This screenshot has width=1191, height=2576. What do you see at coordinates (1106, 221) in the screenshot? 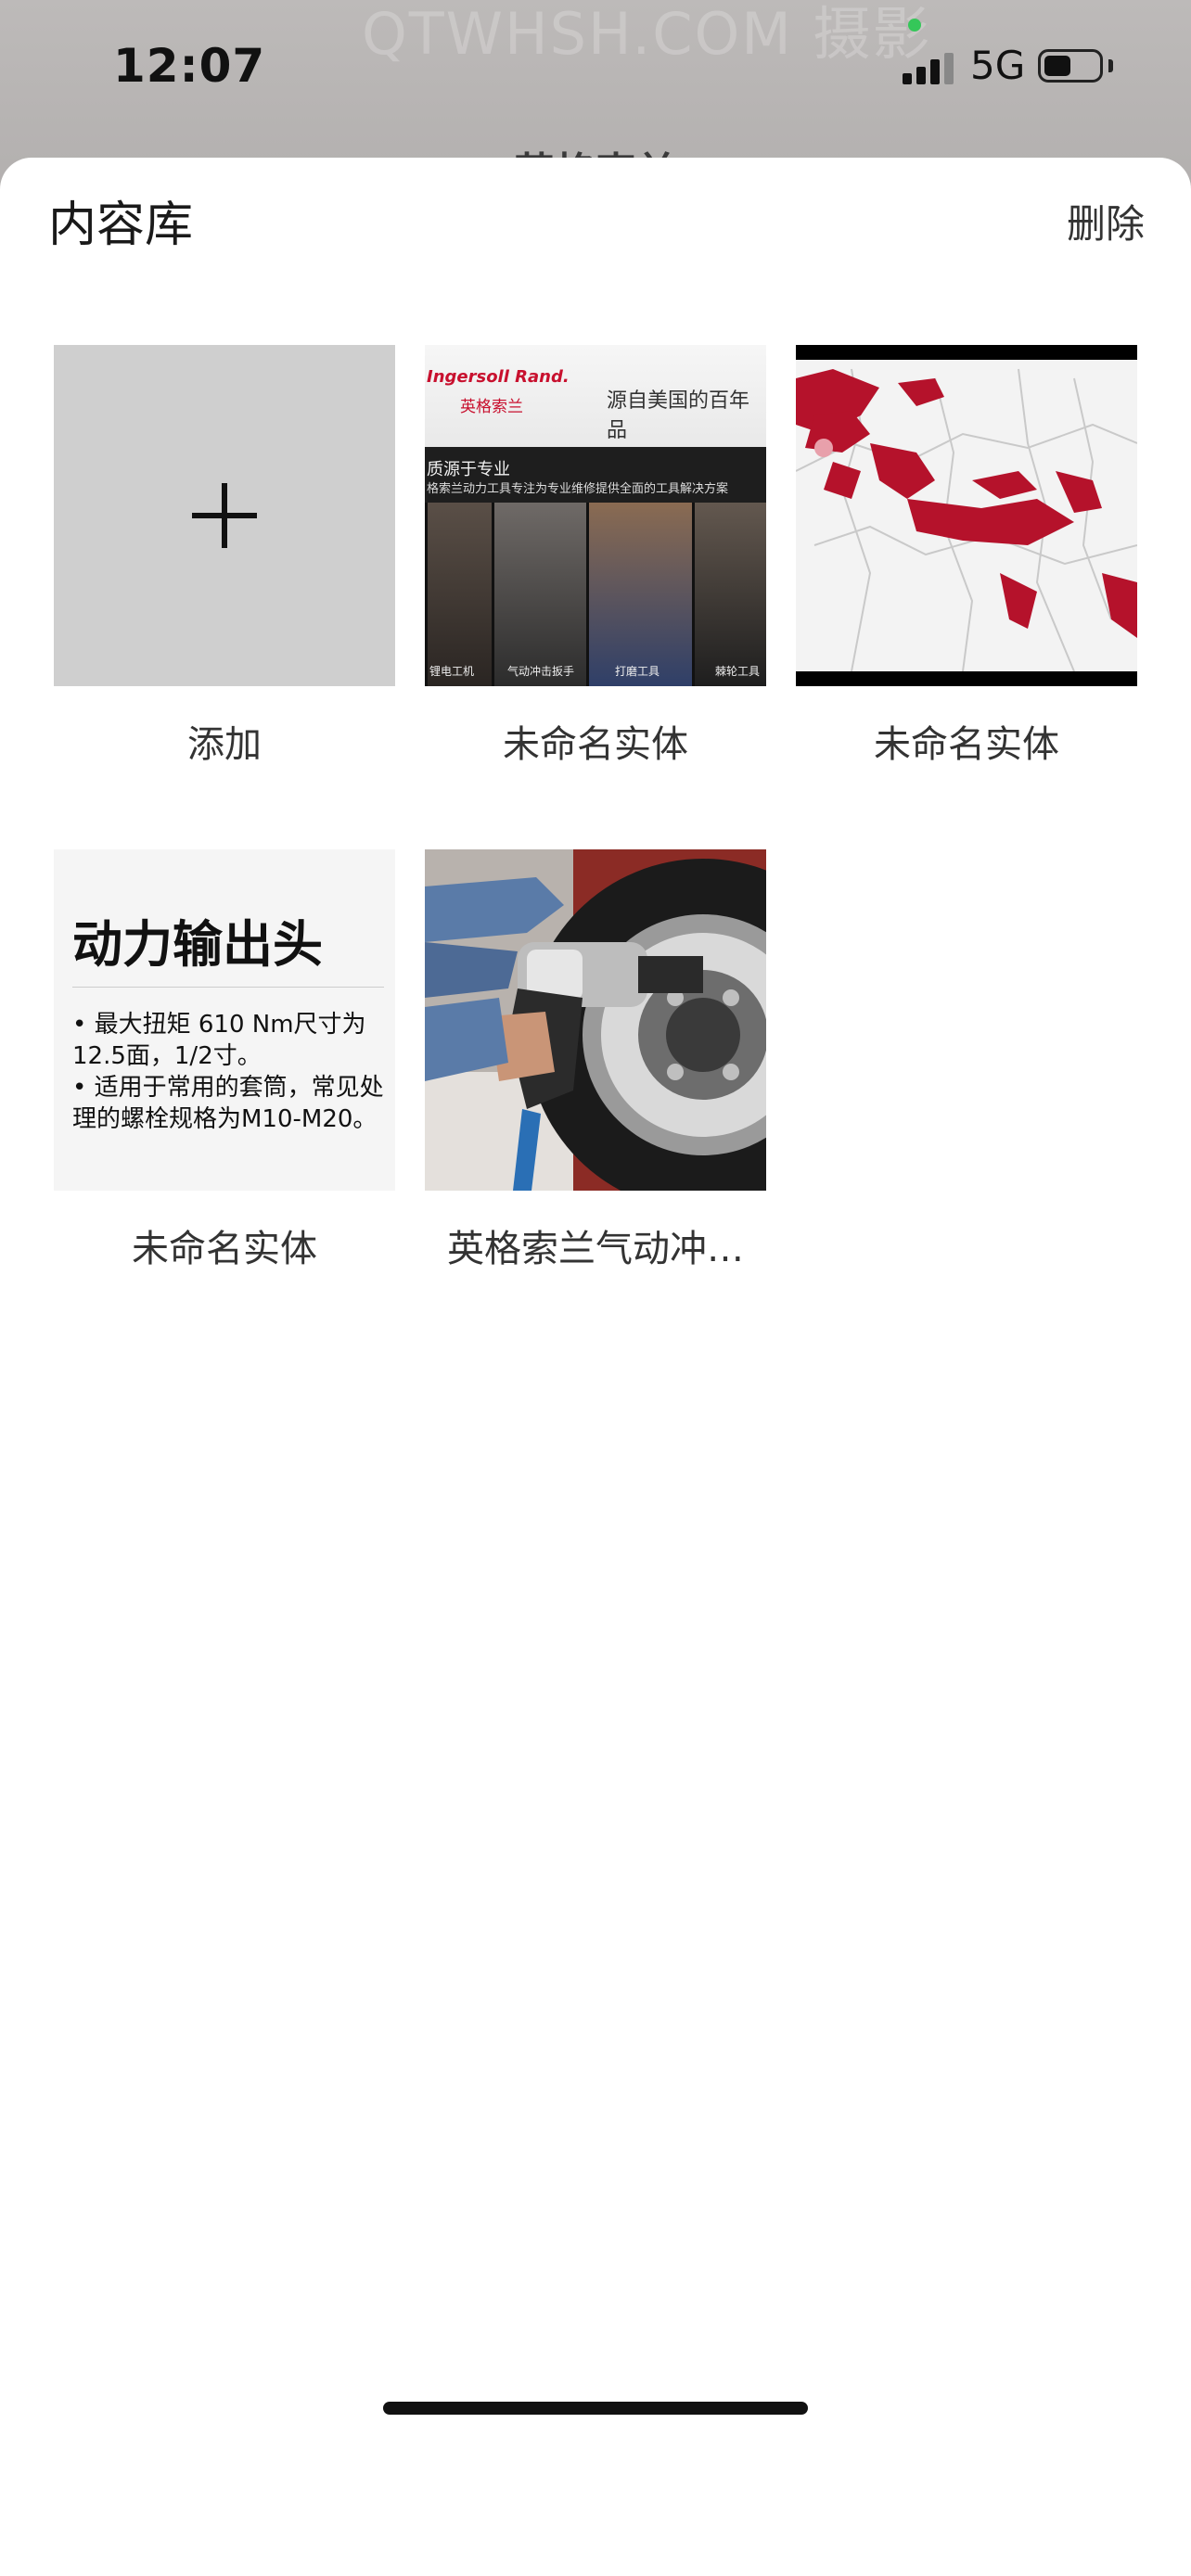
I see `delete-button: 删除` at bounding box center [1106, 221].